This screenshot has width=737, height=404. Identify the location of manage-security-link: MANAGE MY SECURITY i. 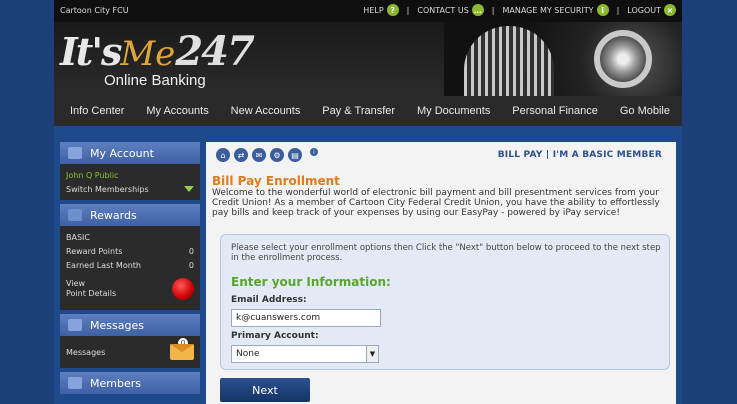
(555, 10).